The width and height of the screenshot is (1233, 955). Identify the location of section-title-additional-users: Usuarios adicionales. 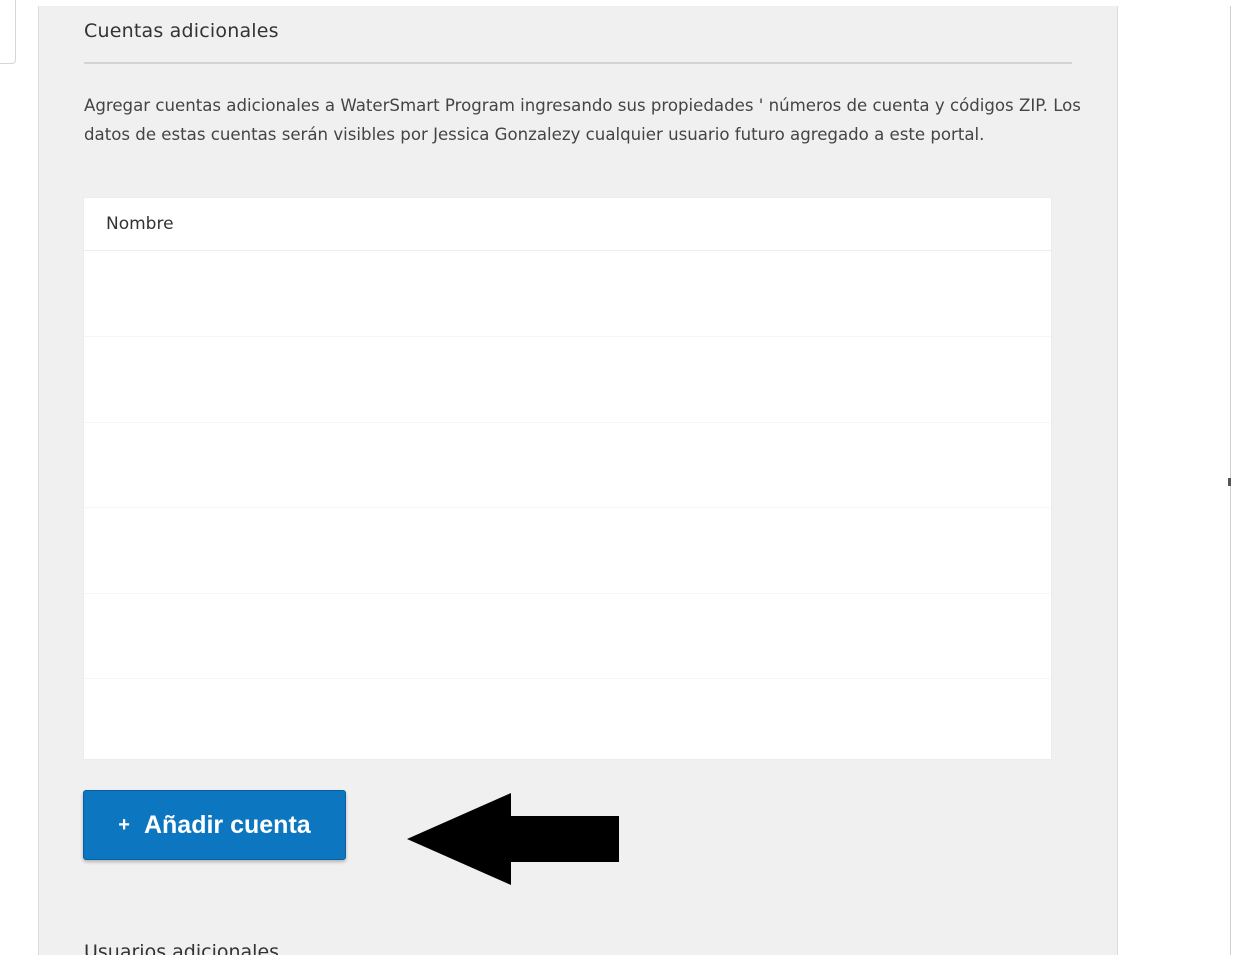
(182, 948).